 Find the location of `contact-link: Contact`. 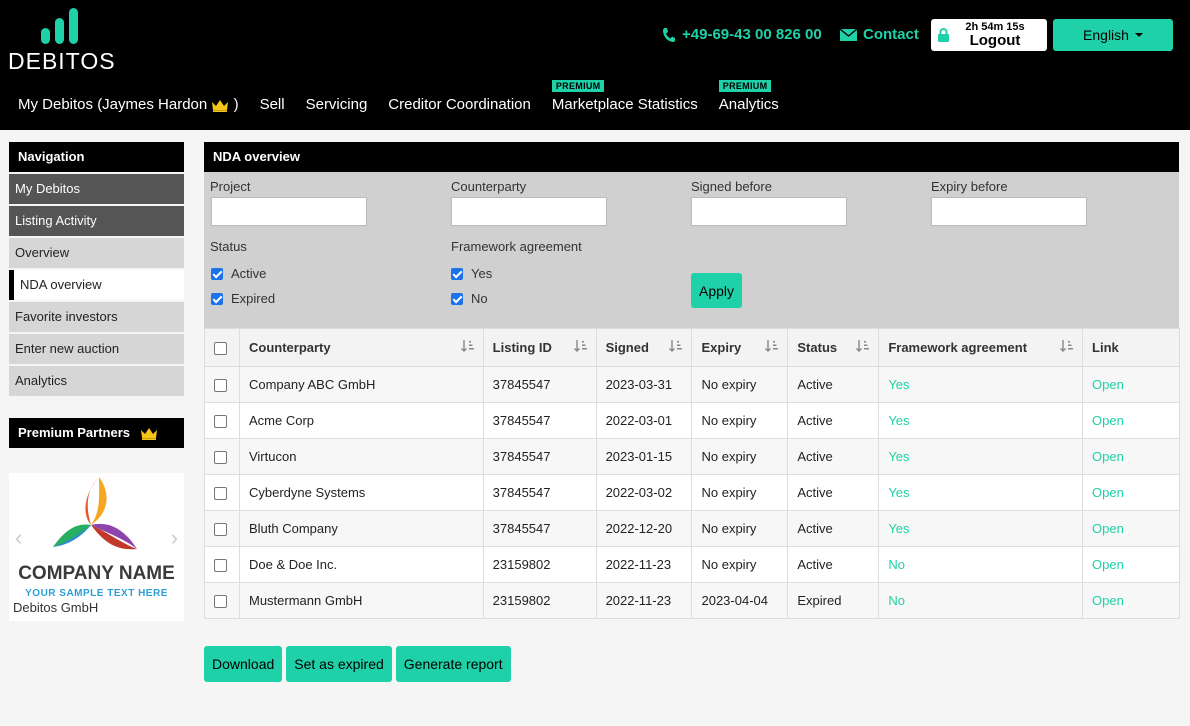

contact-link: Contact is located at coordinates (879, 34).